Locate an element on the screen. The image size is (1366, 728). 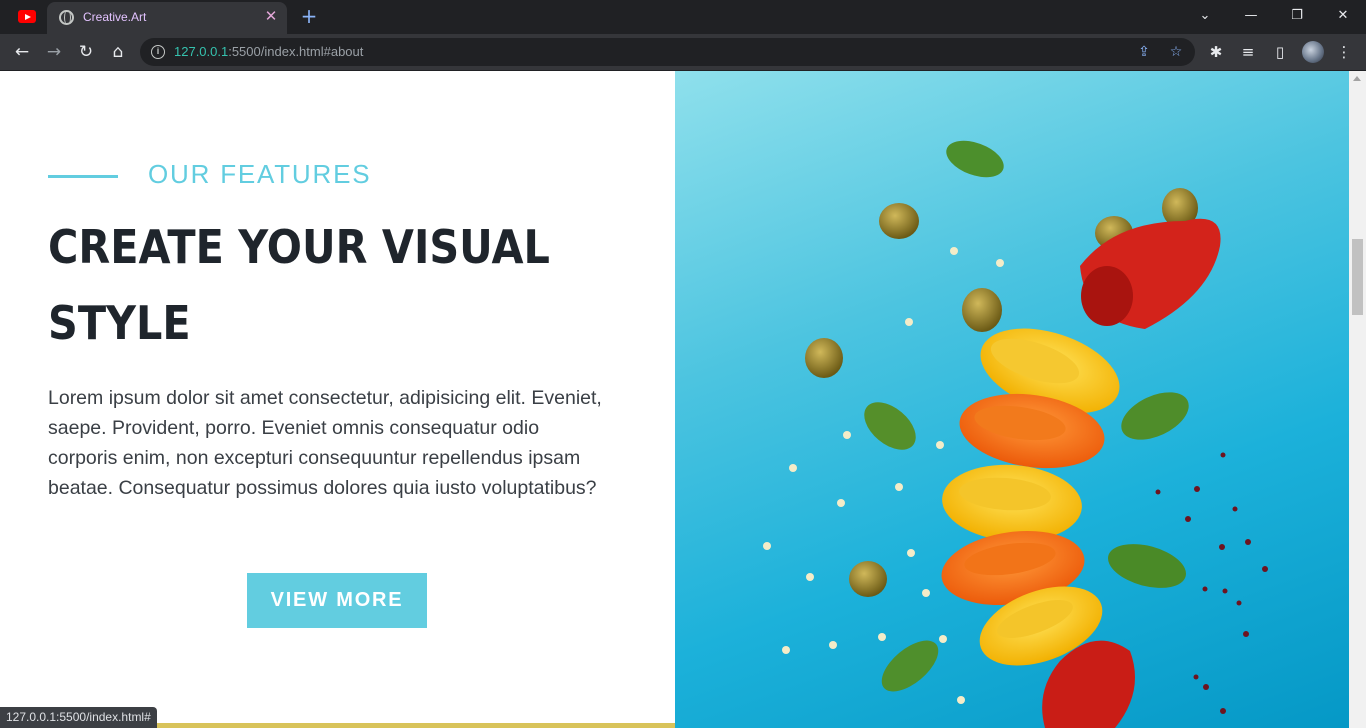
extensions-icon: ✱ is located at coordinates (1216, 52).